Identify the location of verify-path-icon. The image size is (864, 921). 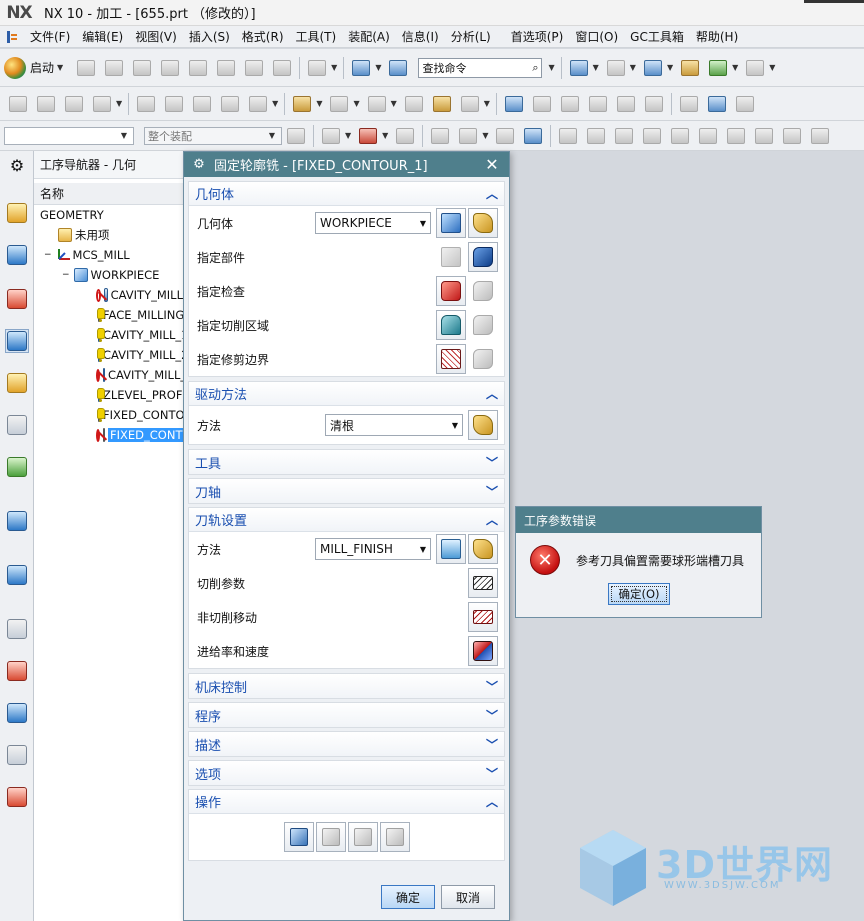
(570, 104).